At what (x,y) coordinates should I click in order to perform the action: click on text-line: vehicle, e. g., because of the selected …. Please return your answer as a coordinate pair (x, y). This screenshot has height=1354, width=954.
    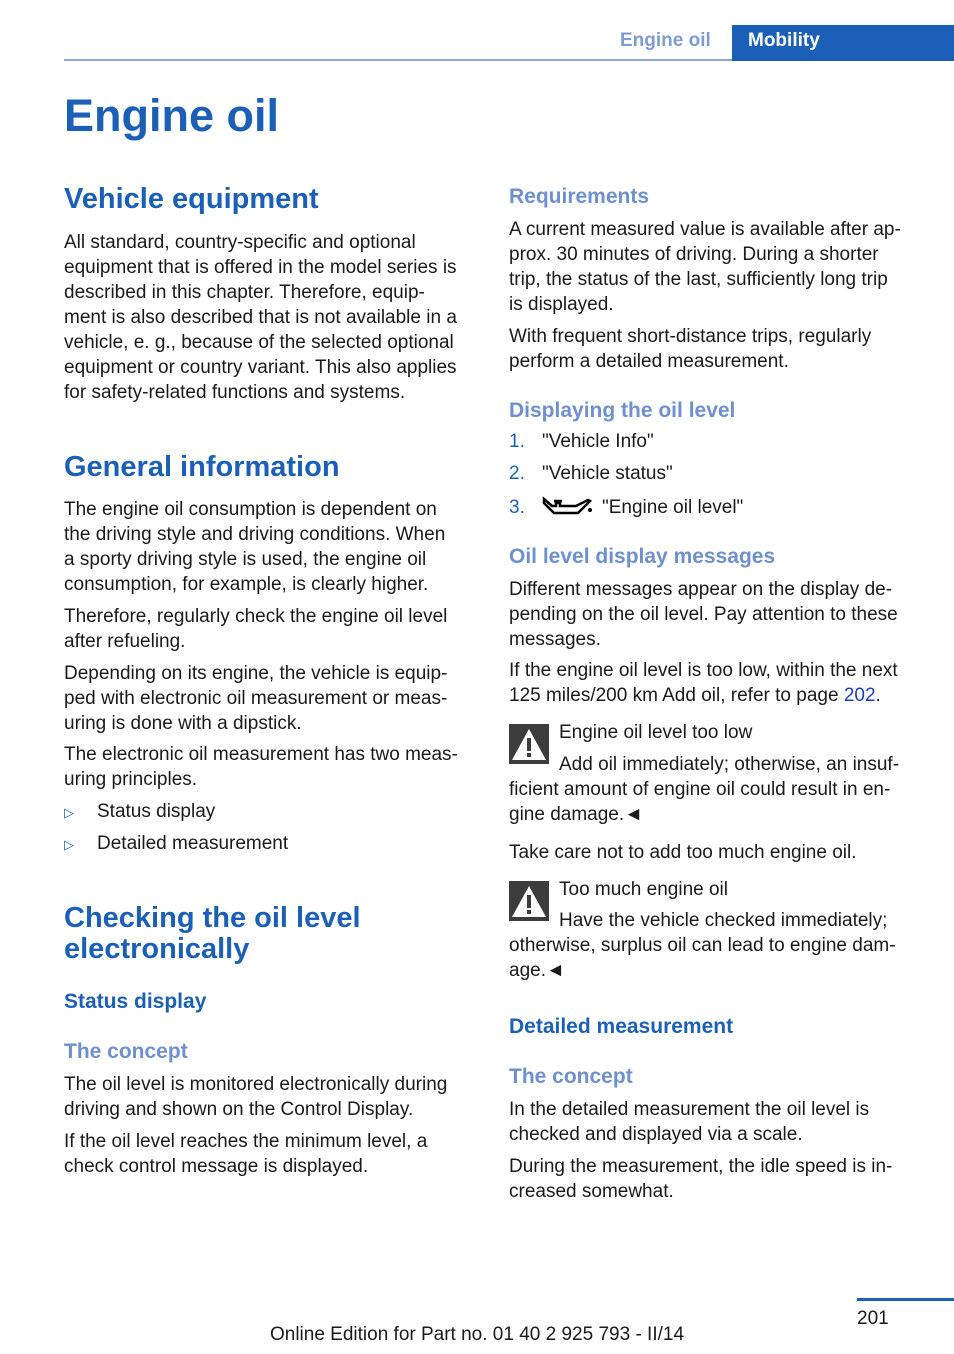
    Looking at the image, I should click on (259, 342).